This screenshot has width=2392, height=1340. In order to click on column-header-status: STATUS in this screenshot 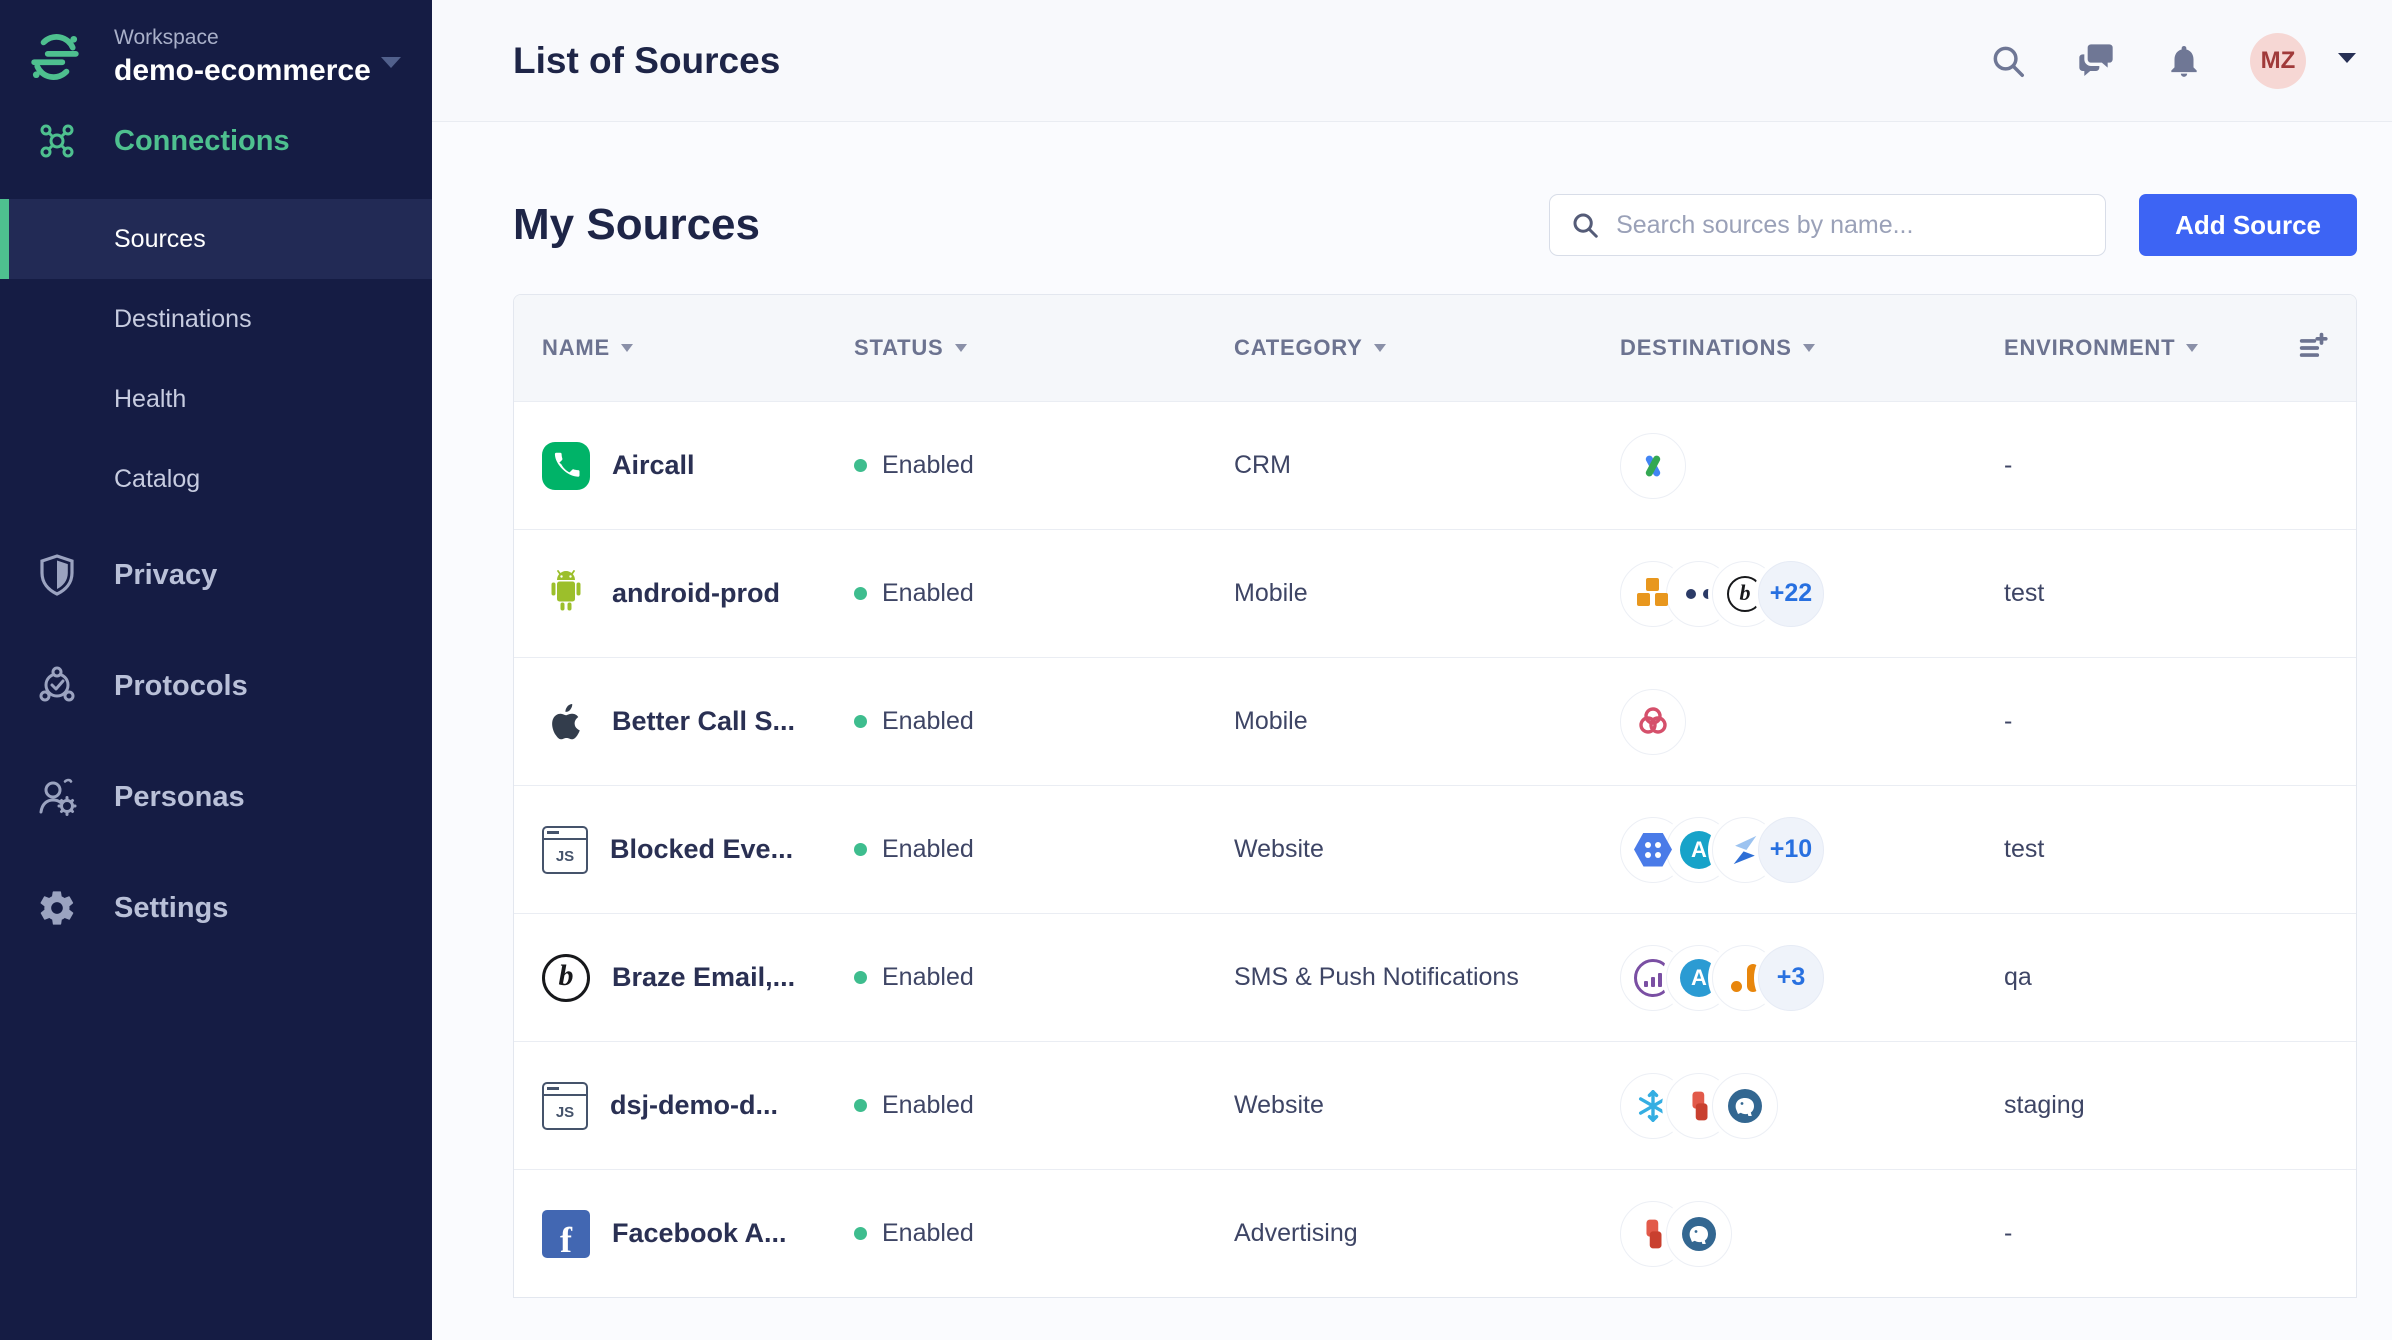, I will do `click(1044, 348)`.